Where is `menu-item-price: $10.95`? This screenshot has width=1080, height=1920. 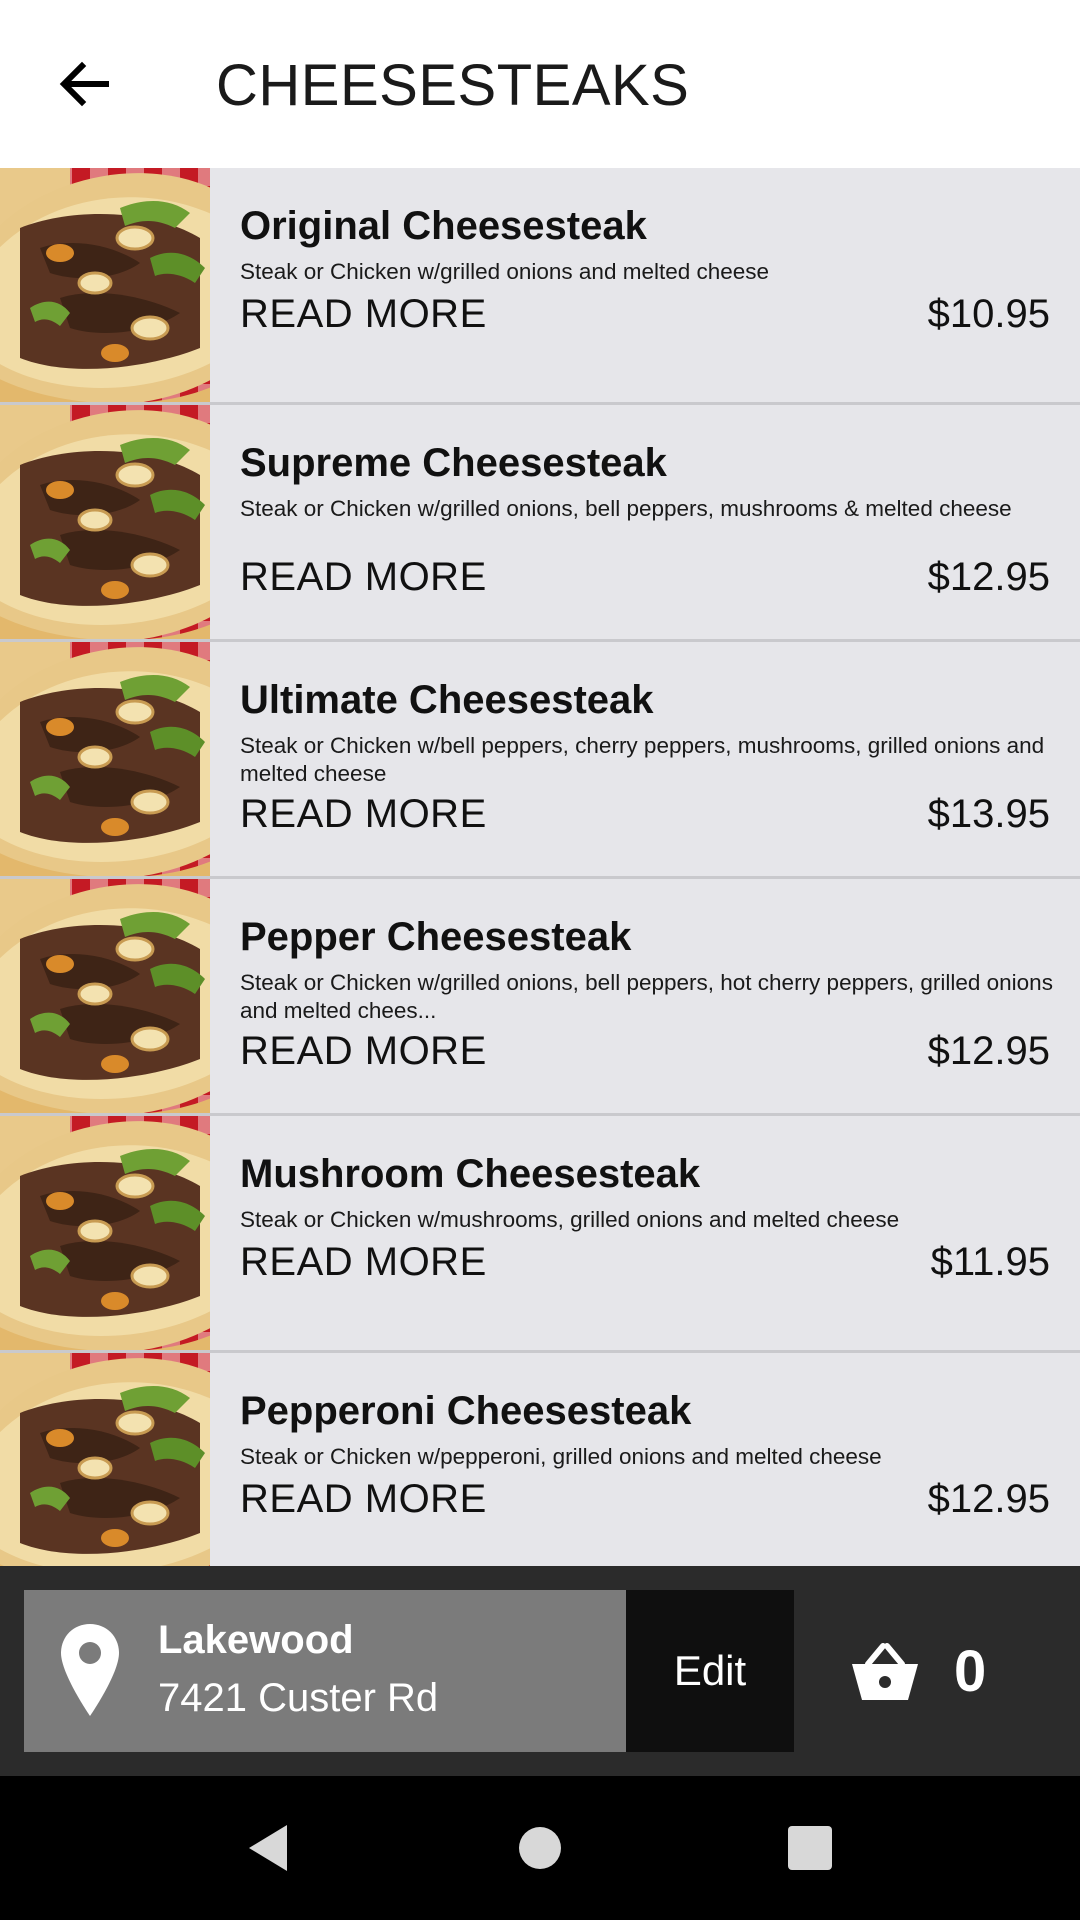
menu-item-price: $10.95 is located at coordinates (988, 314).